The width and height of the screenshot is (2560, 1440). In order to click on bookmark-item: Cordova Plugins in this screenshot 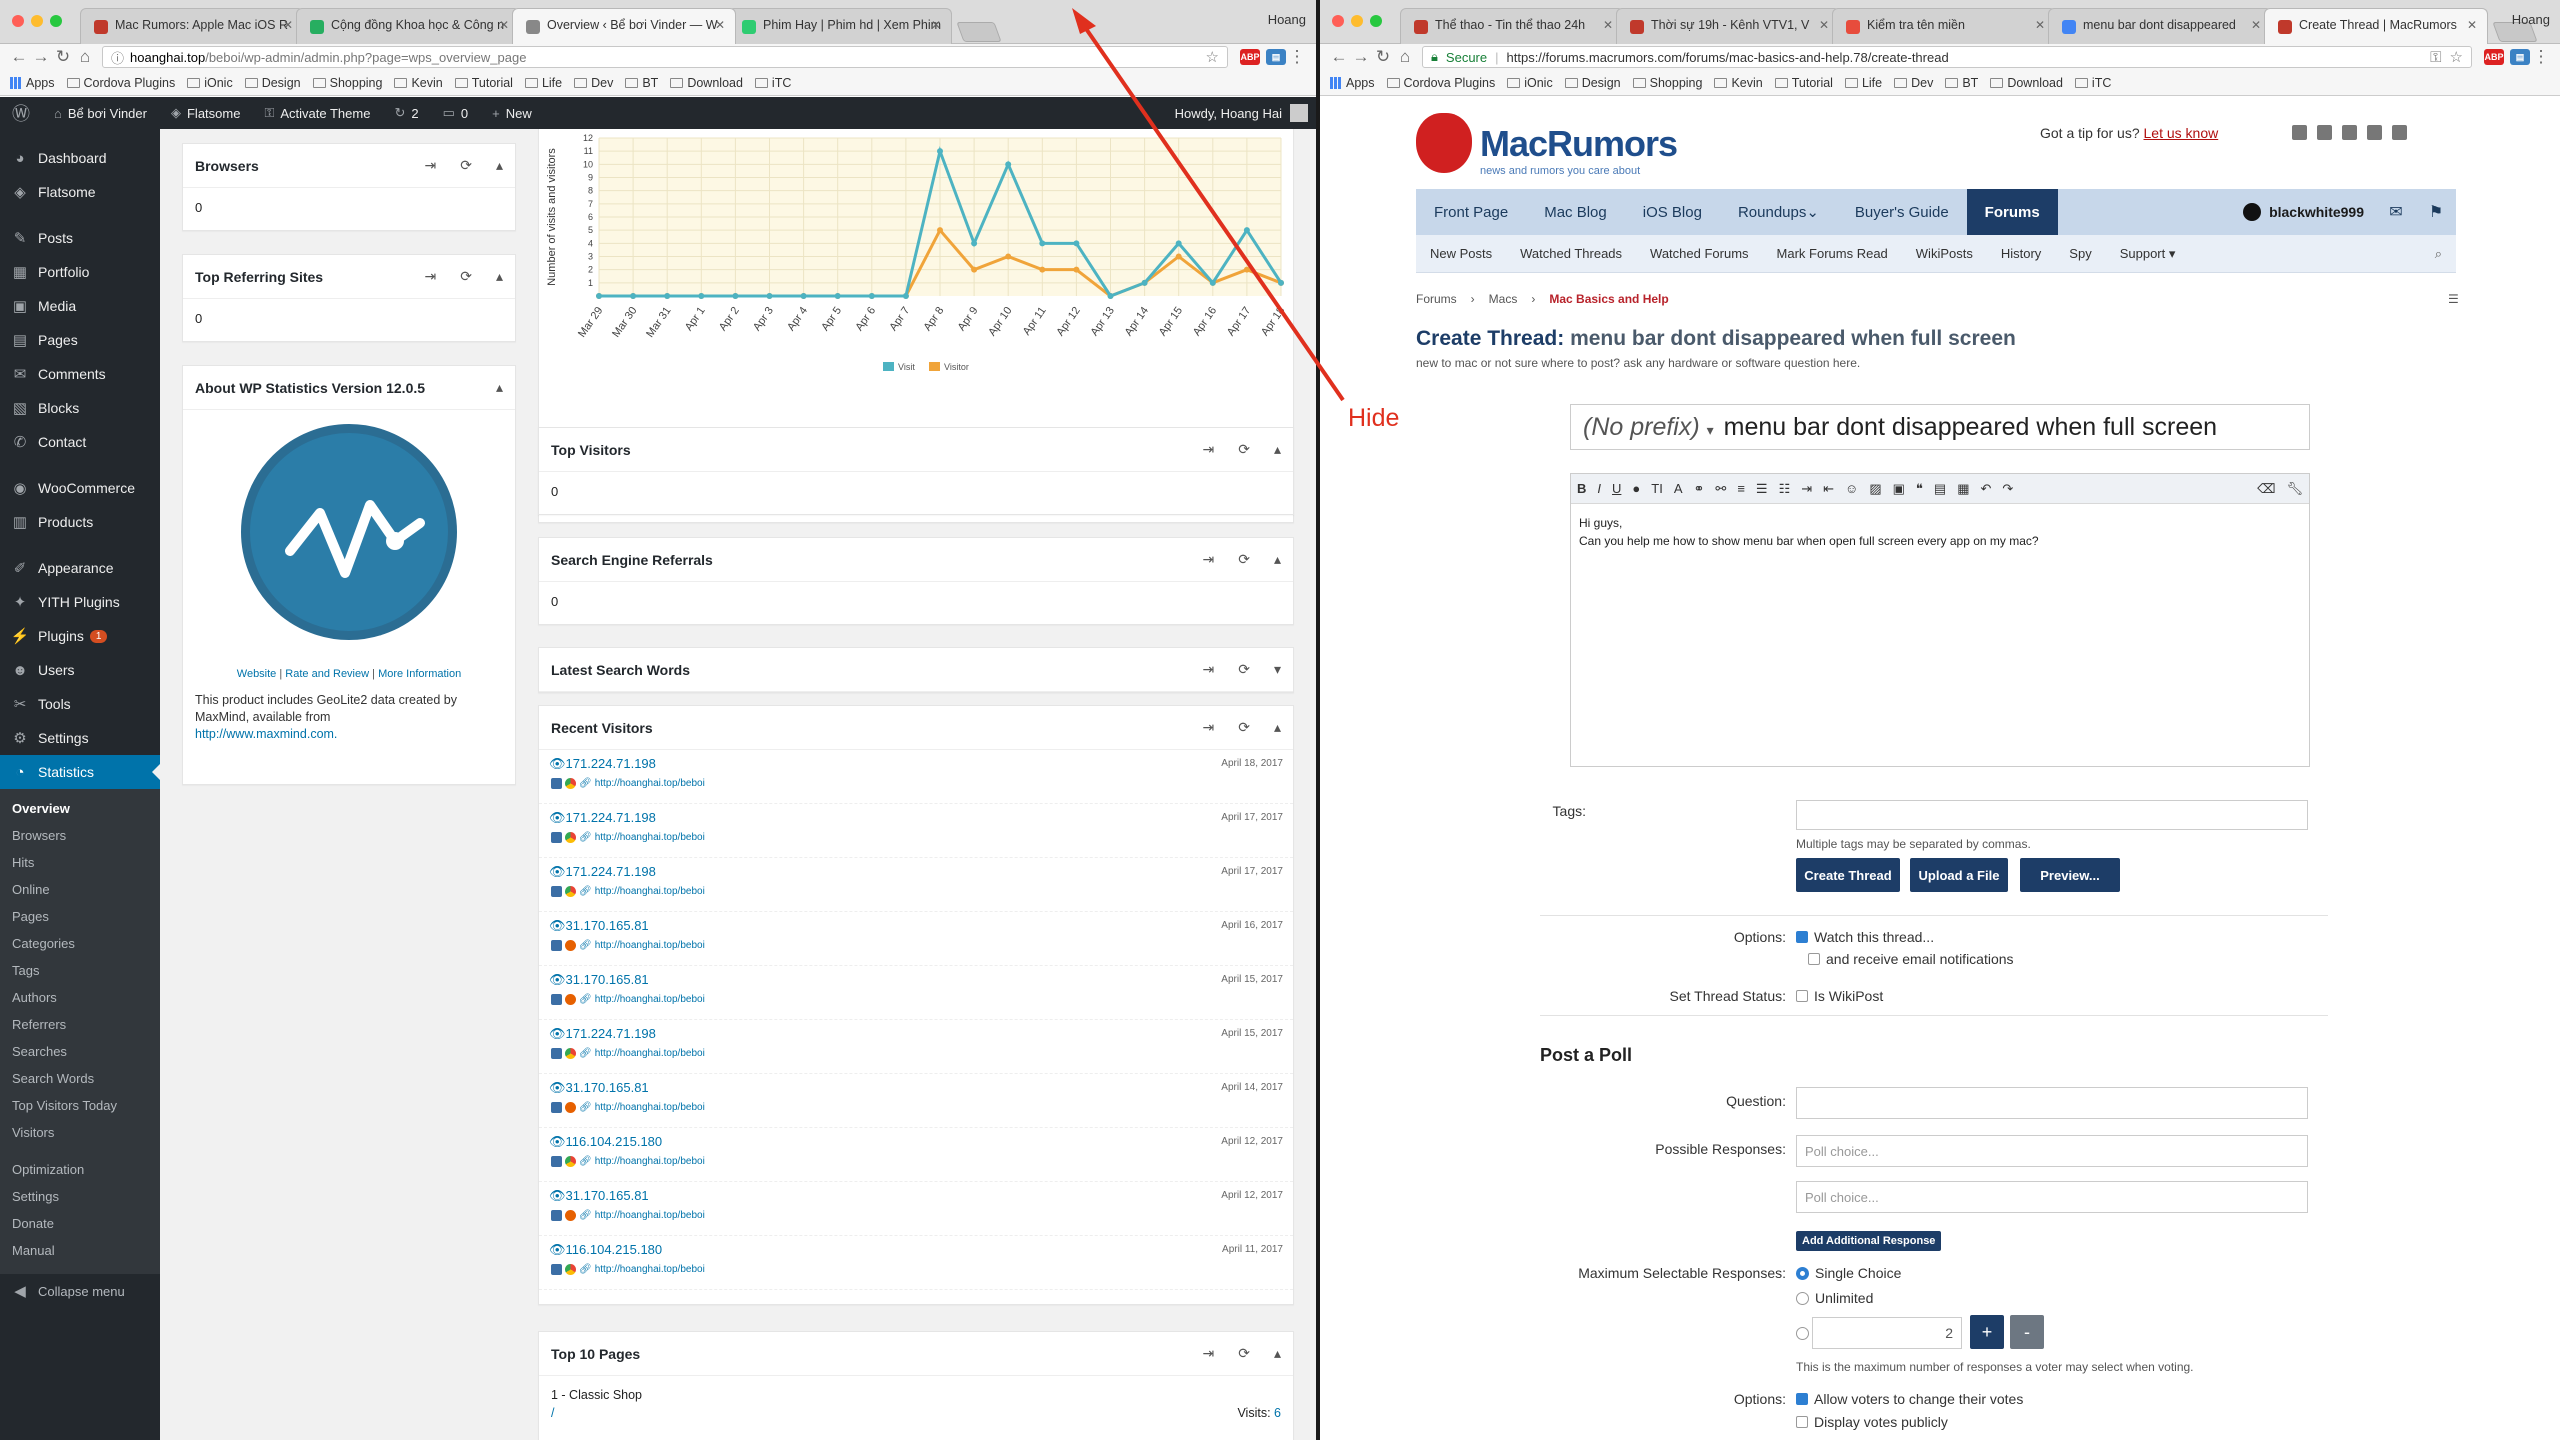, I will do `click(1440, 83)`.